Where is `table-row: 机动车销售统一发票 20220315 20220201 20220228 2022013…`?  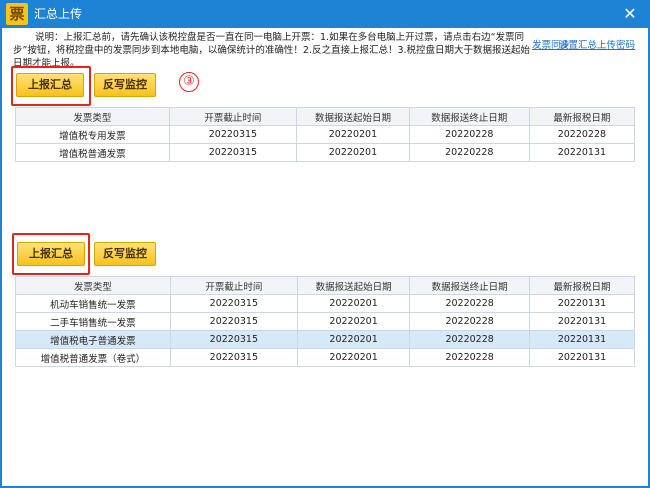
table-row: 机动车销售统一发票 20220315 20220201 20220228 2022013… is located at coordinates (325, 303).